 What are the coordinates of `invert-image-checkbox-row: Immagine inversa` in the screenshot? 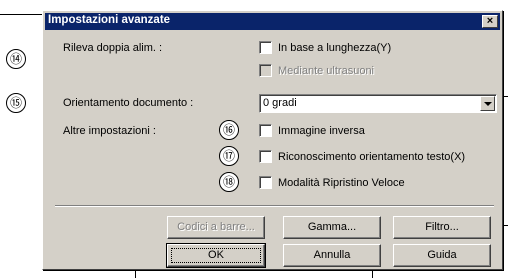 It's located at (312, 130).